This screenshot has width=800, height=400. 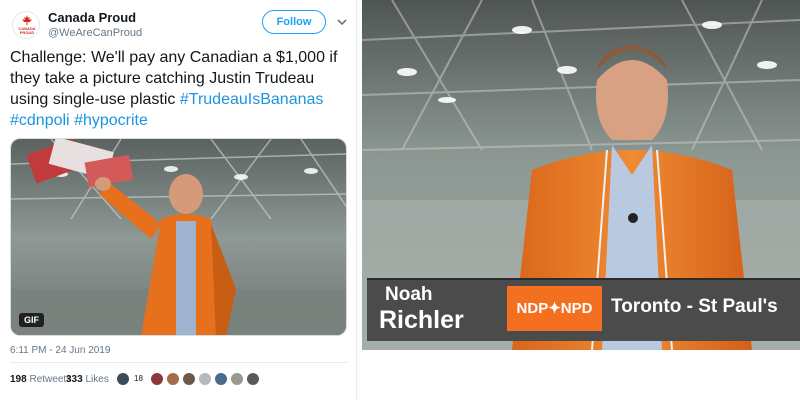 What do you see at coordinates (27, 20) in the screenshot?
I see `maple-leaf-icon` at bounding box center [27, 20].